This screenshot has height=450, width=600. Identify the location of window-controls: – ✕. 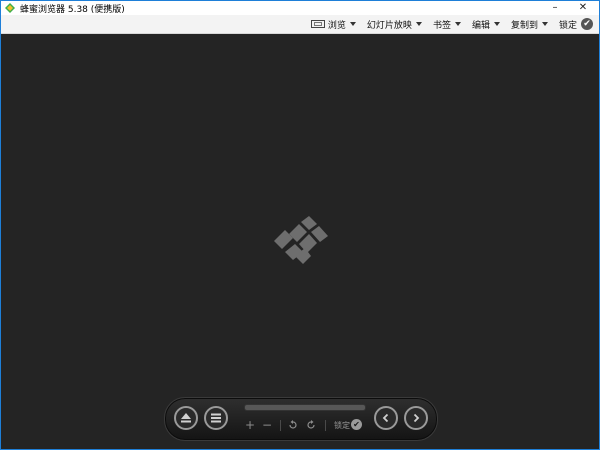
(569, 8).